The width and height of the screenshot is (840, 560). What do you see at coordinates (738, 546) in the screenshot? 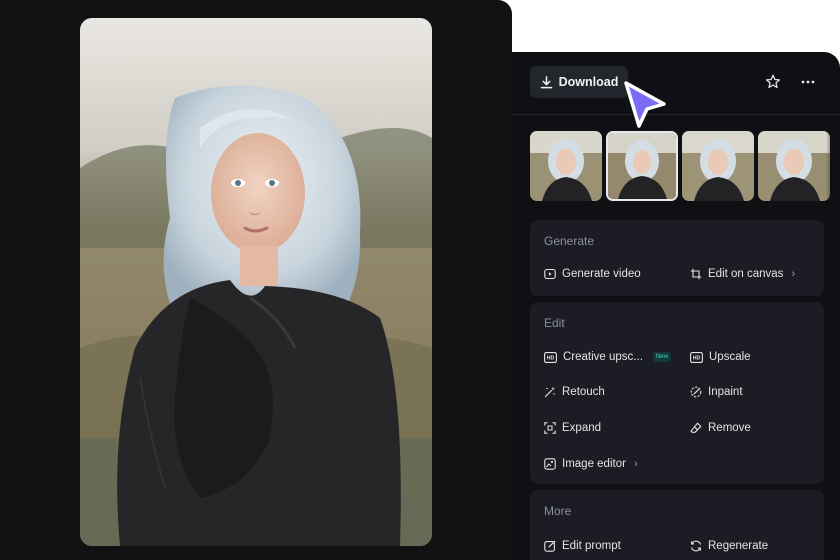
I see `regenerate-label: Regenerate` at bounding box center [738, 546].